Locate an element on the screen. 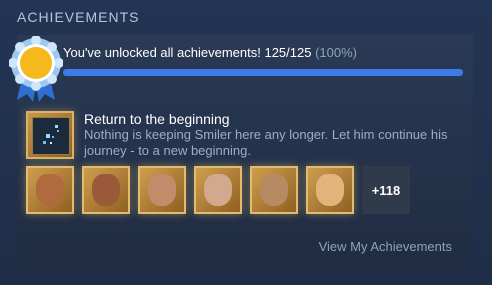  more-achievements-badge: +118 is located at coordinates (386, 190).